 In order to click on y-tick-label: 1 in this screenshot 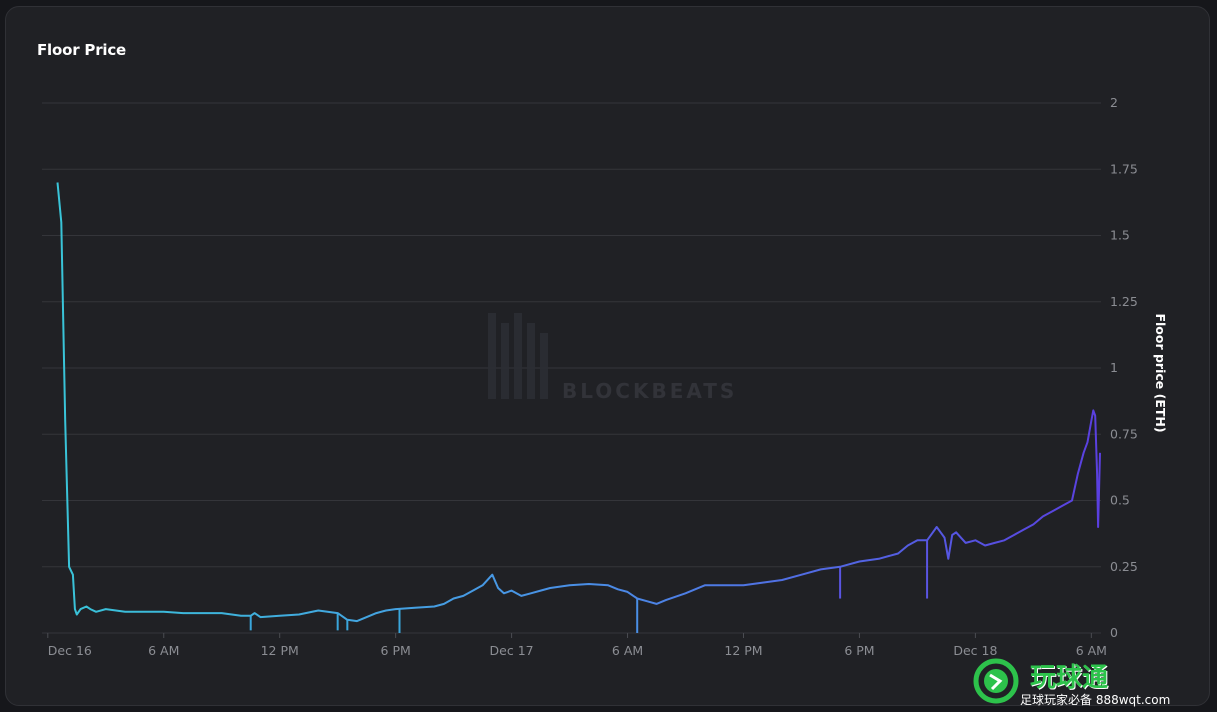, I will do `click(1114, 367)`.